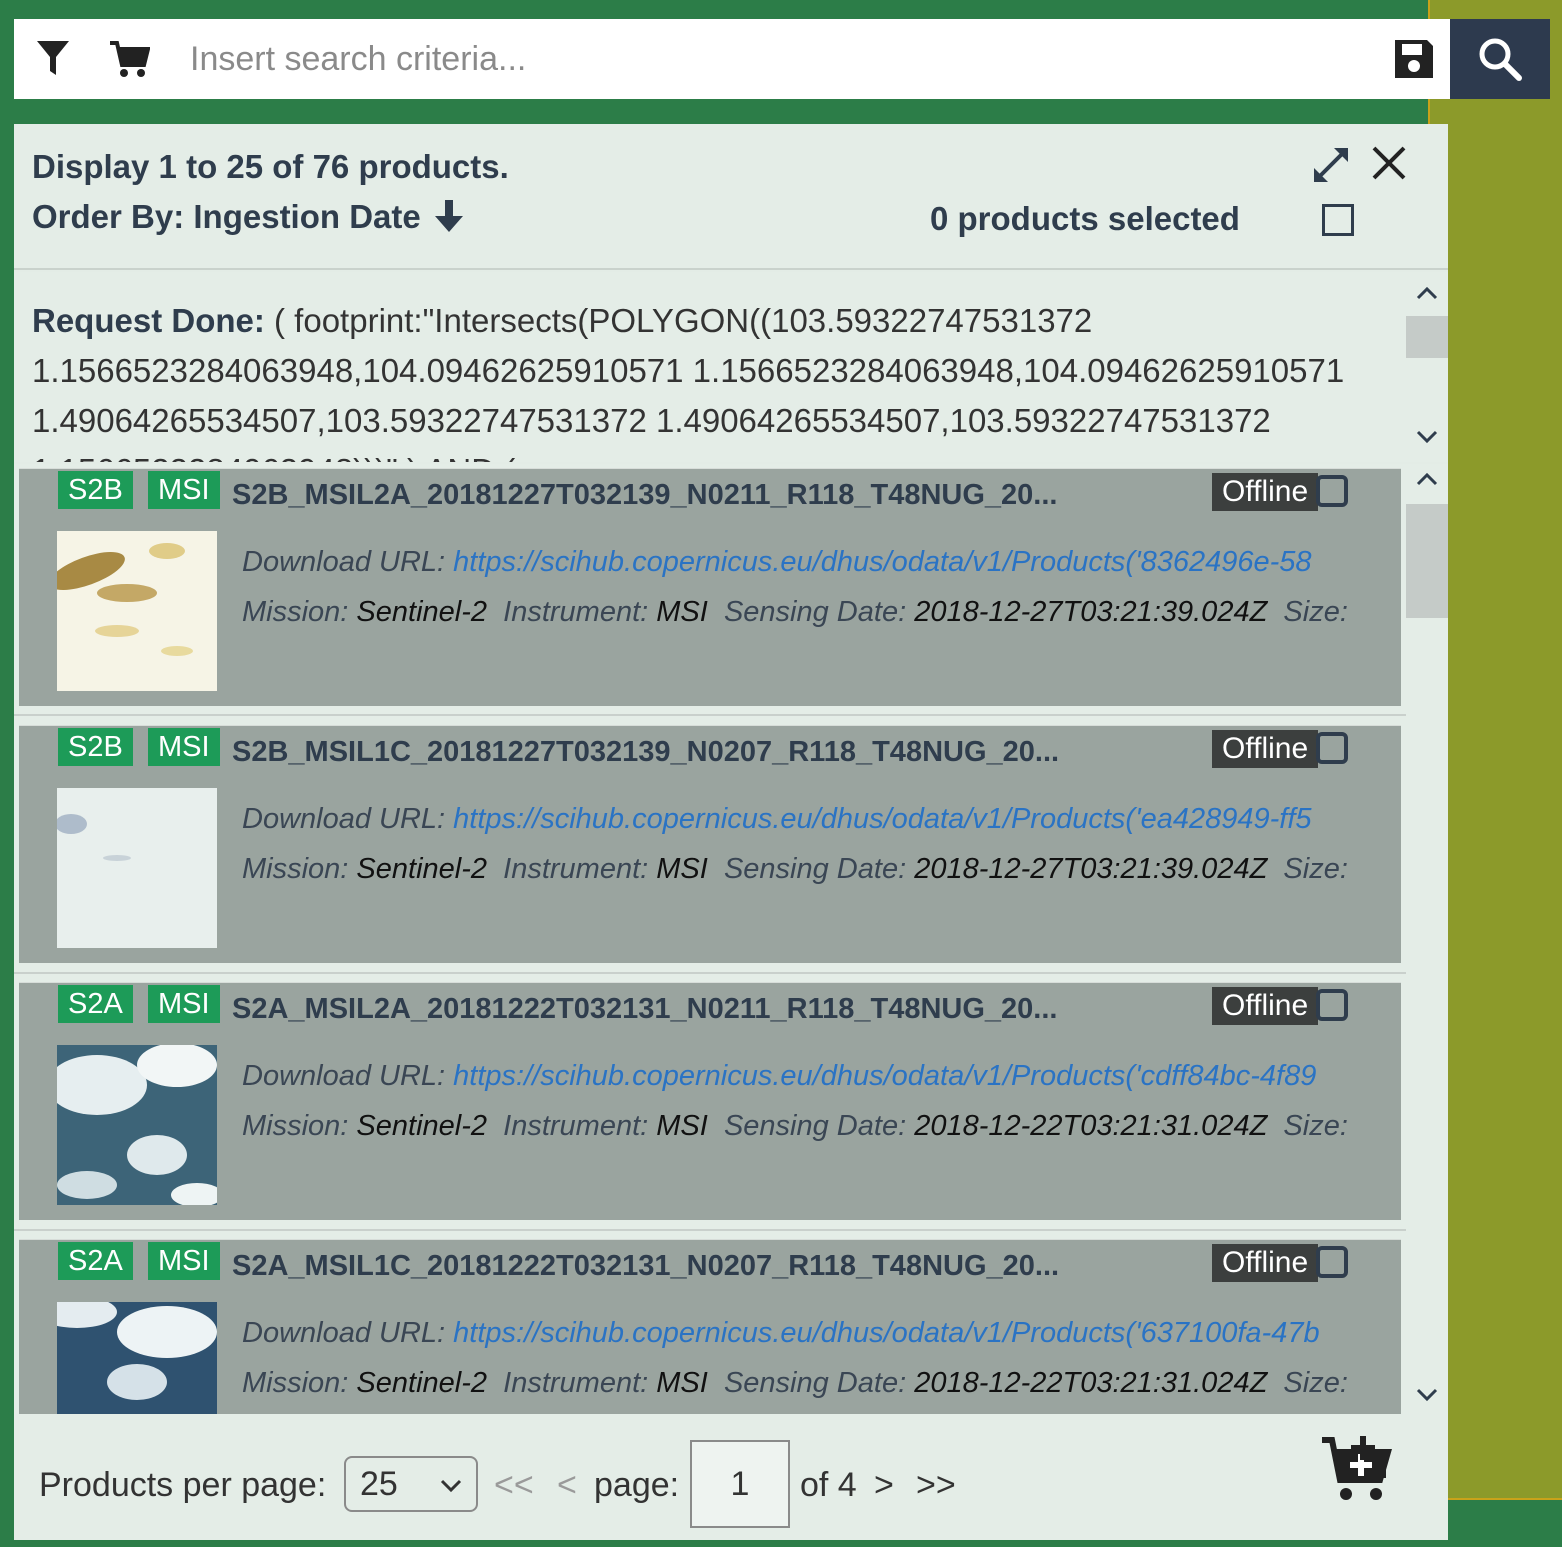 The height and width of the screenshot is (1547, 1562). Describe the element at coordinates (1414, 59) in the screenshot. I see `save-icon` at that location.